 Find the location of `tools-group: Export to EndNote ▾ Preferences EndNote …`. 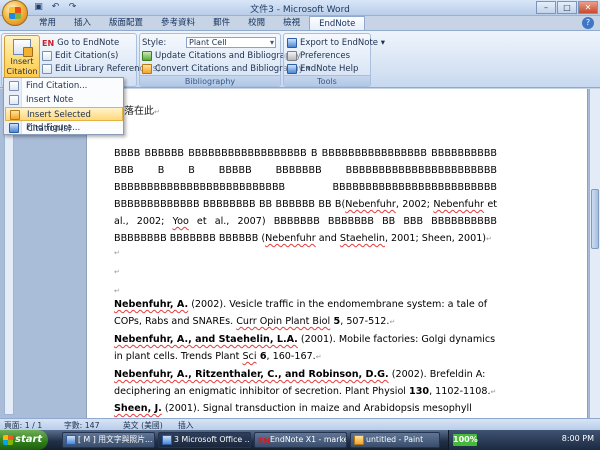

tools-group: Export to EndNote ▾ Preferences EndNote … is located at coordinates (334, 60).